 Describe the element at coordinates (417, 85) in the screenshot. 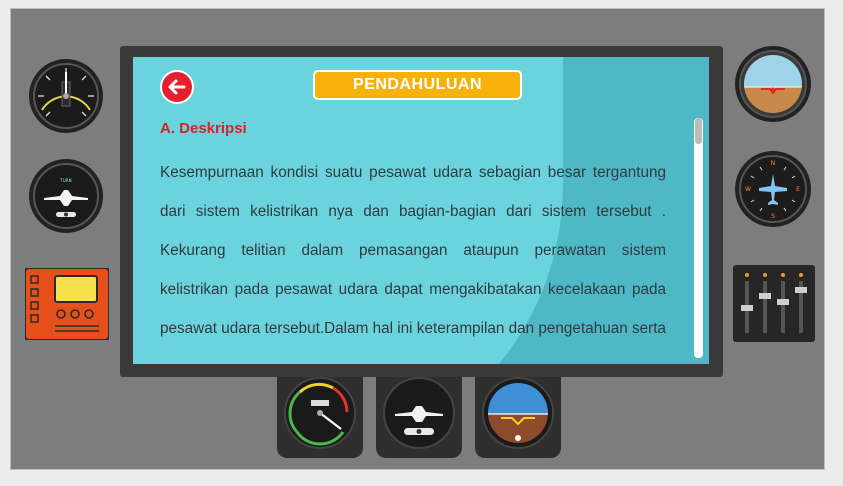

I see `page-title: PENDAHULUAN` at that location.